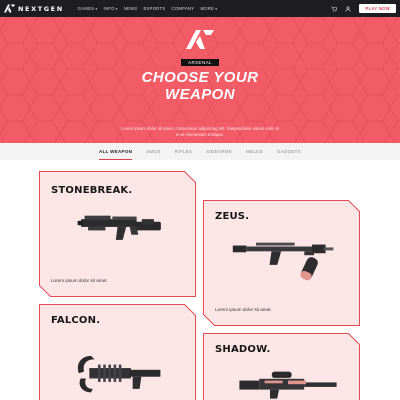 The image size is (400, 400). What do you see at coordinates (88, 8) in the screenshot?
I see `nav-item-games: GAMES ▾` at bounding box center [88, 8].